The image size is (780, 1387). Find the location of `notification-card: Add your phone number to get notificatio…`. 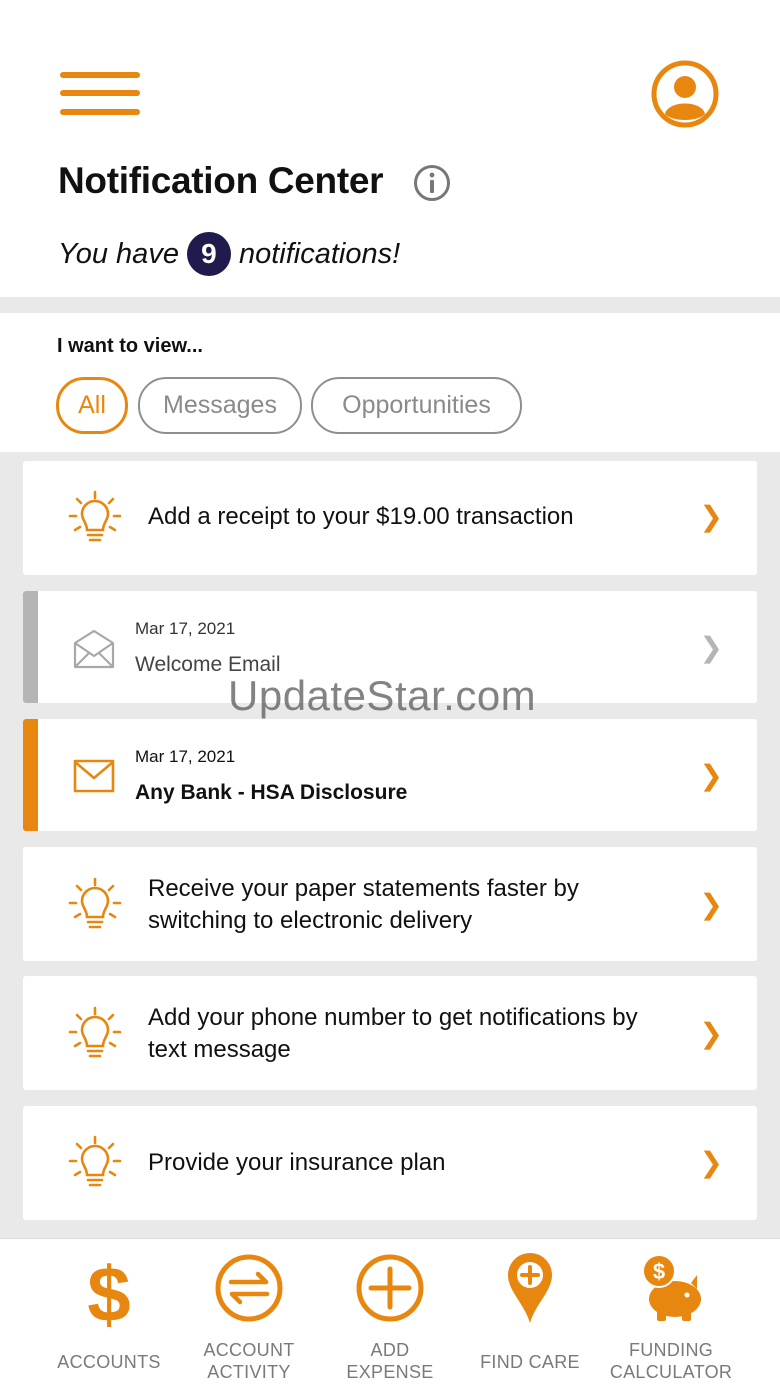

notification-card: Add your phone number to get notificatio… is located at coordinates (390, 1033).